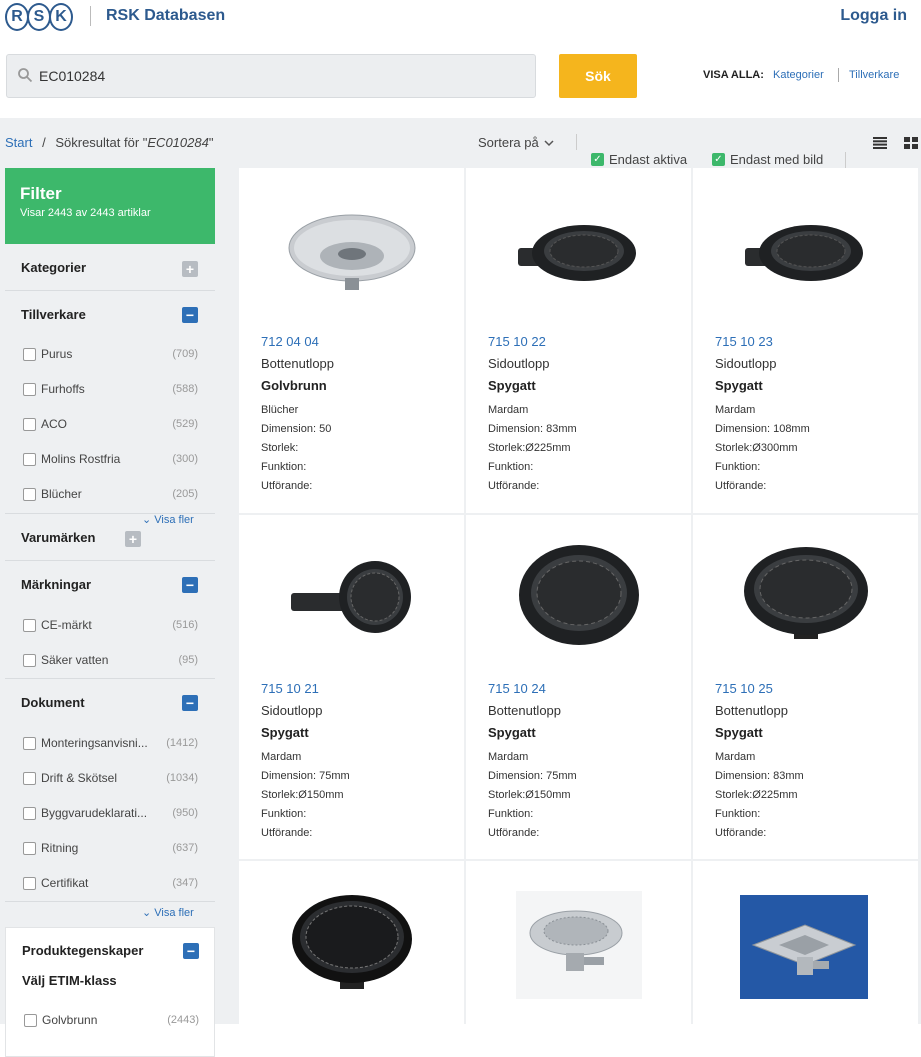 This screenshot has width=921, height=1057. What do you see at coordinates (873, 16) in the screenshot?
I see `login-link: Logga in` at bounding box center [873, 16].